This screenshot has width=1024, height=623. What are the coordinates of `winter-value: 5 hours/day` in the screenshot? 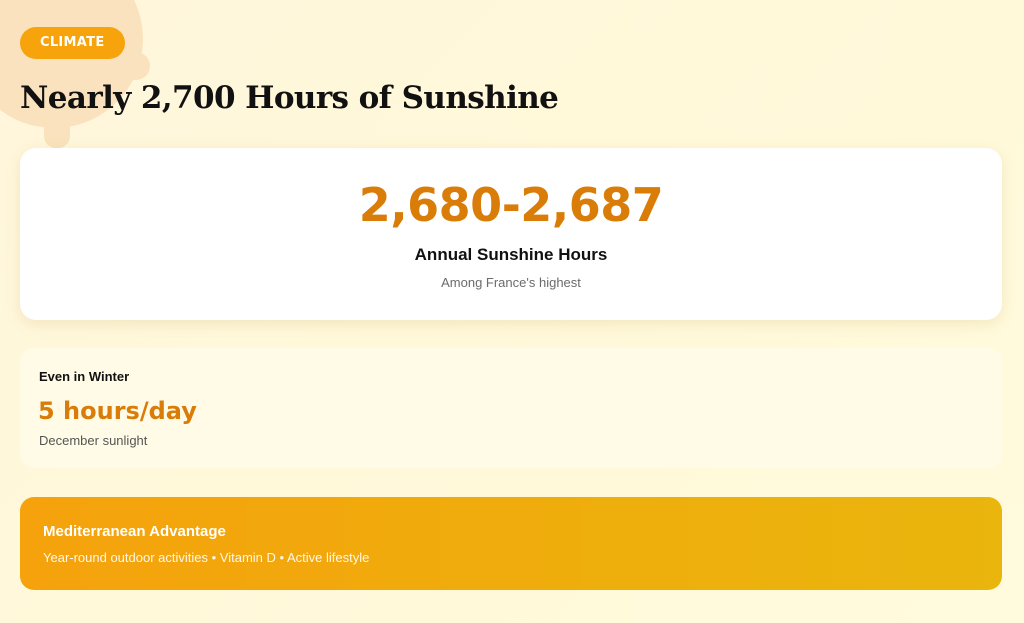 It's located at (117, 411).